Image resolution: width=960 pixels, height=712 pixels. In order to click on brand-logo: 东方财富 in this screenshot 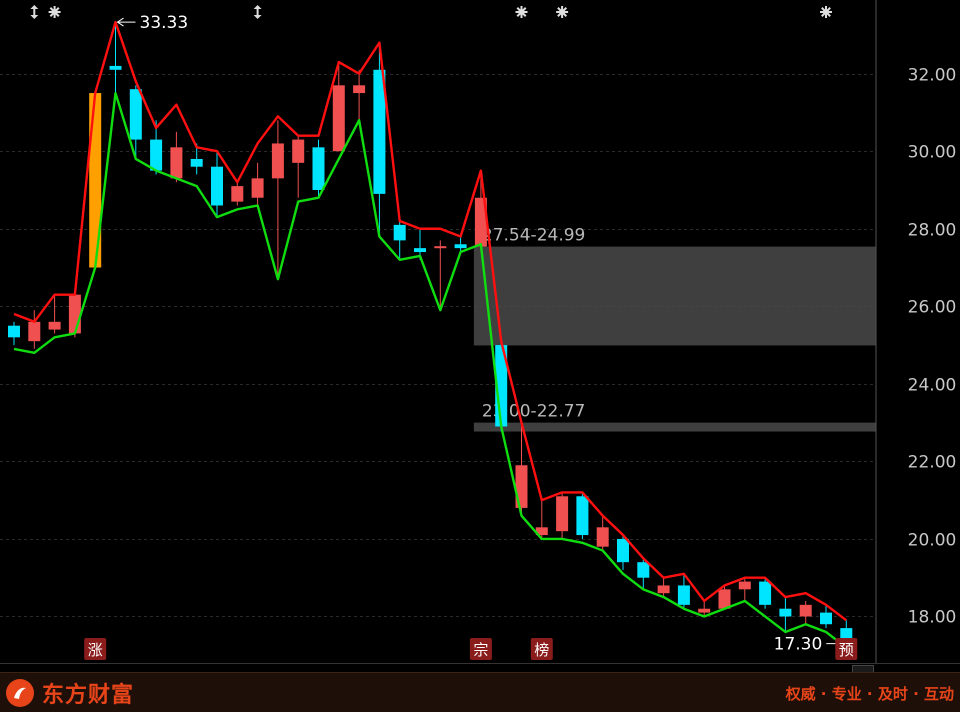, I will do `click(70, 693)`.